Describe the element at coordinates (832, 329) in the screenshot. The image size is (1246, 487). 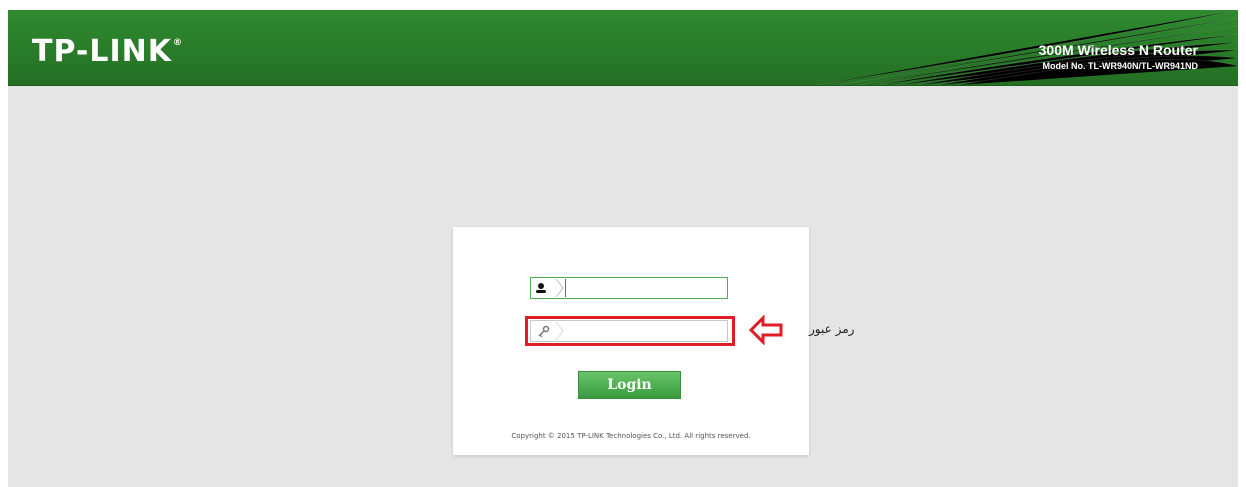
I see `password-annotation-label: رمز عبور` at that location.